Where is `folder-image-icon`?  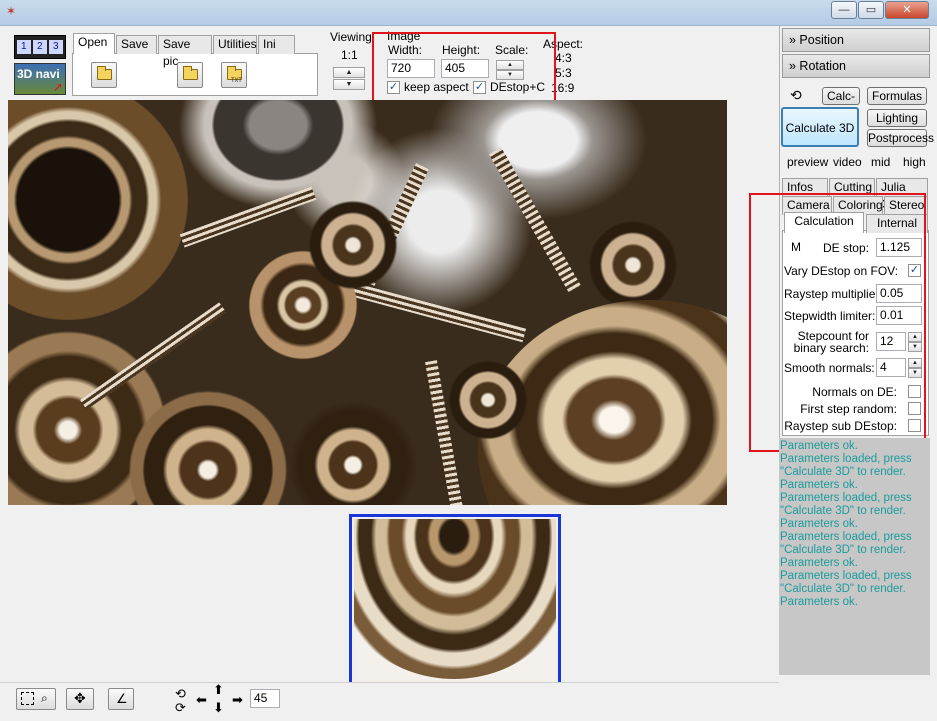 folder-image-icon is located at coordinates (190, 73).